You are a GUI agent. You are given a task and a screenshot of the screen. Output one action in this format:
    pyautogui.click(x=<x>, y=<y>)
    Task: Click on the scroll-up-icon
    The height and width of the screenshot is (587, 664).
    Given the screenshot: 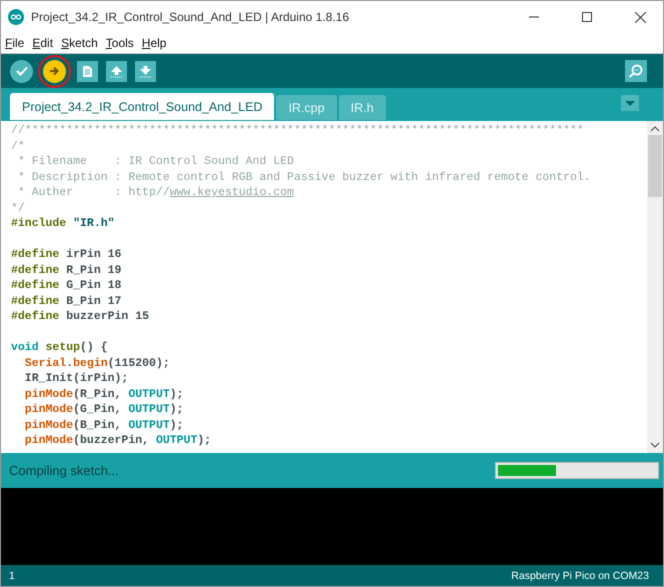 What is the action you would take?
    pyautogui.click(x=655, y=129)
    